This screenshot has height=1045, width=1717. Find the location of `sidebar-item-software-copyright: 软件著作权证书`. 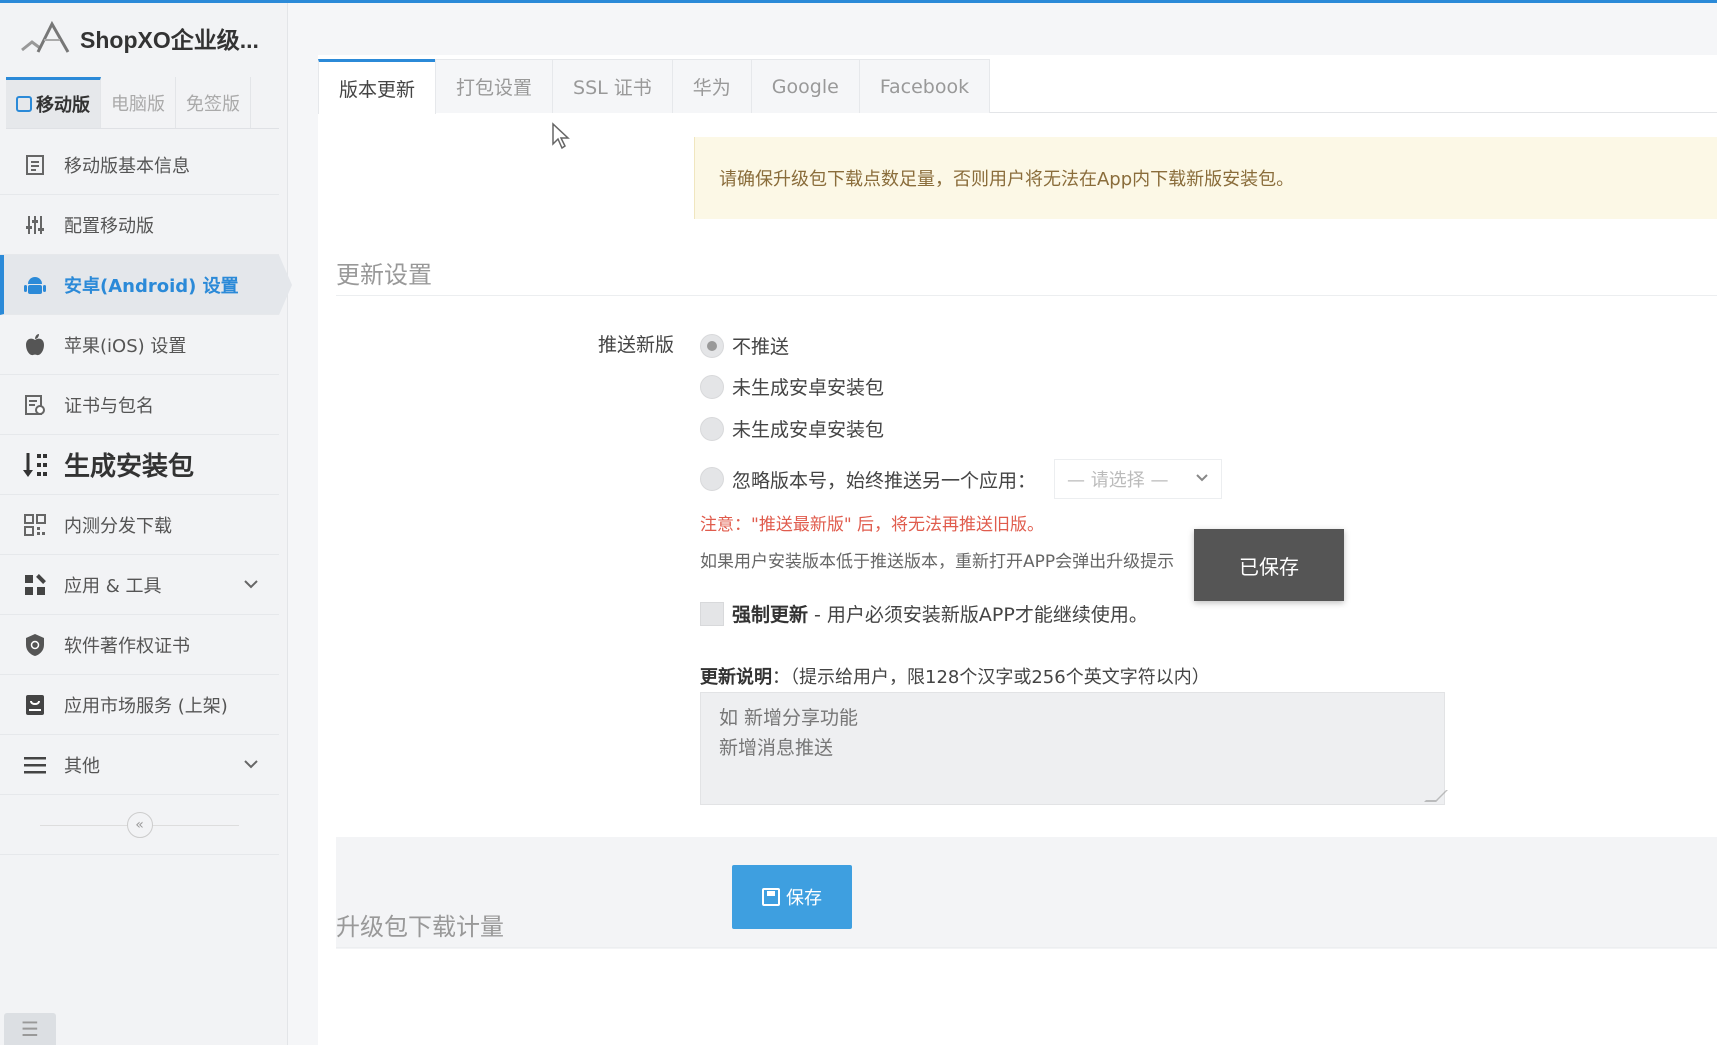

sidebar-item-software-copyright: 软件著作权证书 is located at coordinates (139, 645).